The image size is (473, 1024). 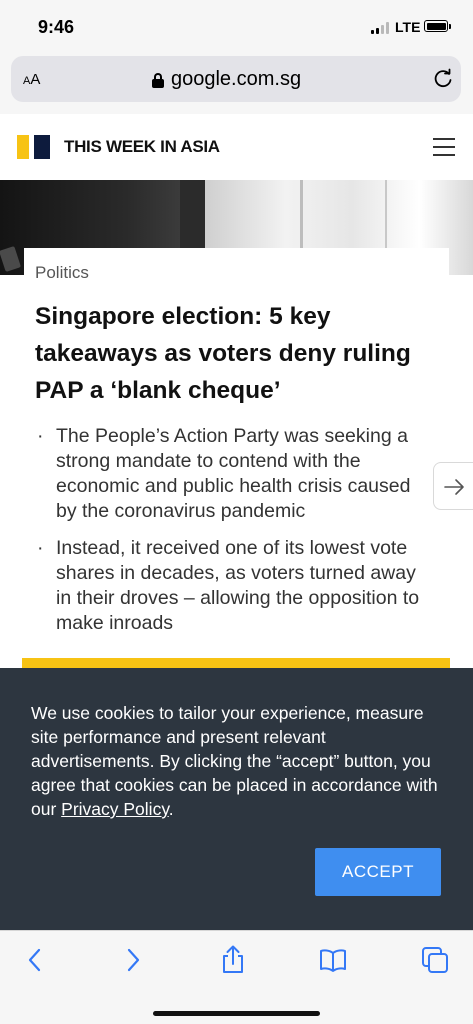 I want to click on address-bar: AA google.com.sg, so click(x=236, y=79).